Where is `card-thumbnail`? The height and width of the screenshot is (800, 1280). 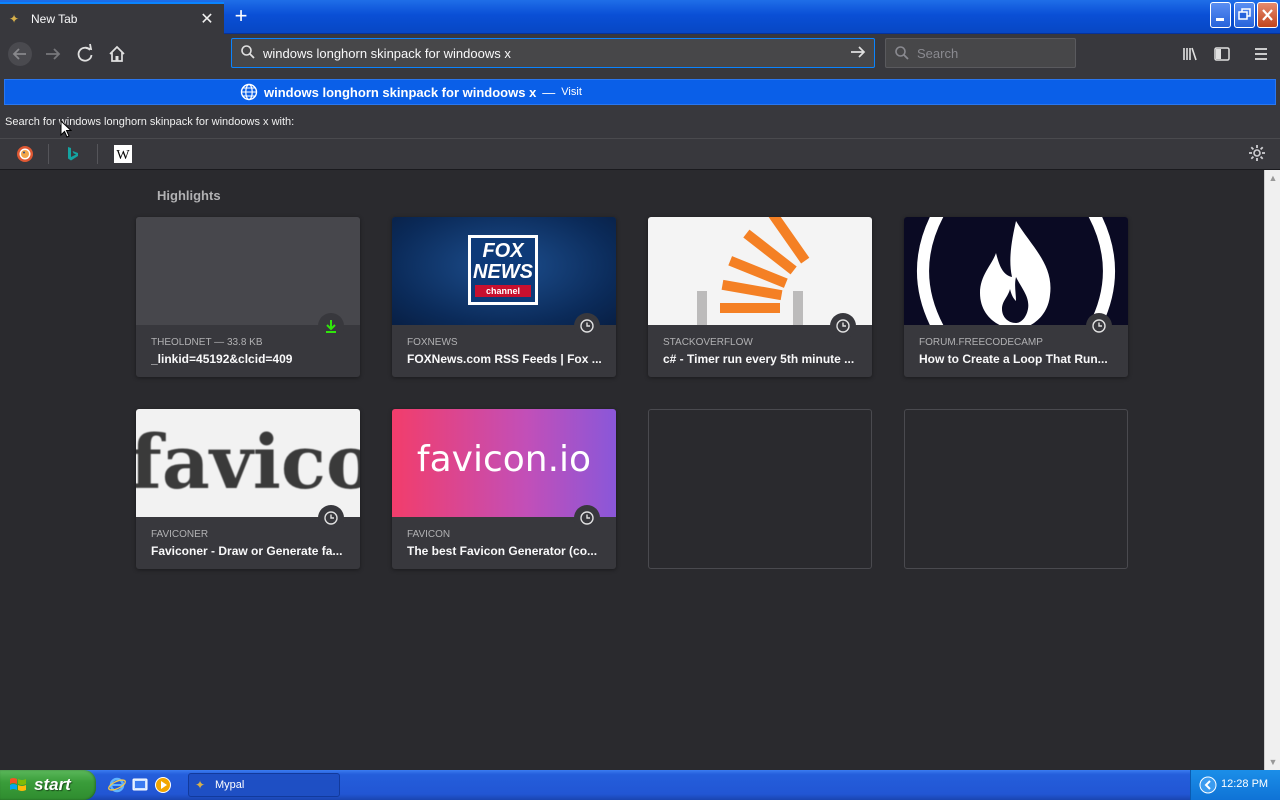 card-thumbnail is located at coordinates (248, 271).